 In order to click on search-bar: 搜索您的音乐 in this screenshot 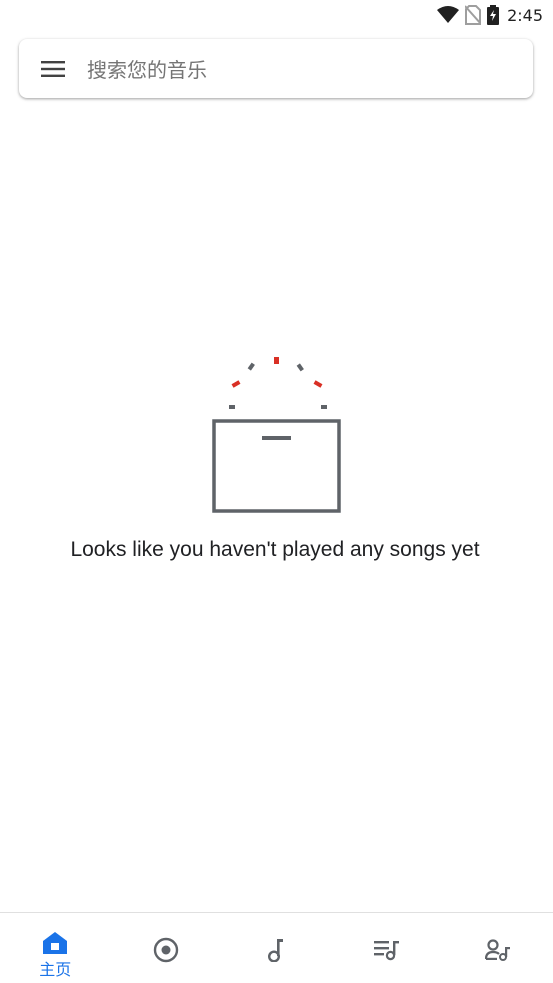, I will do `click(276, 68)`.